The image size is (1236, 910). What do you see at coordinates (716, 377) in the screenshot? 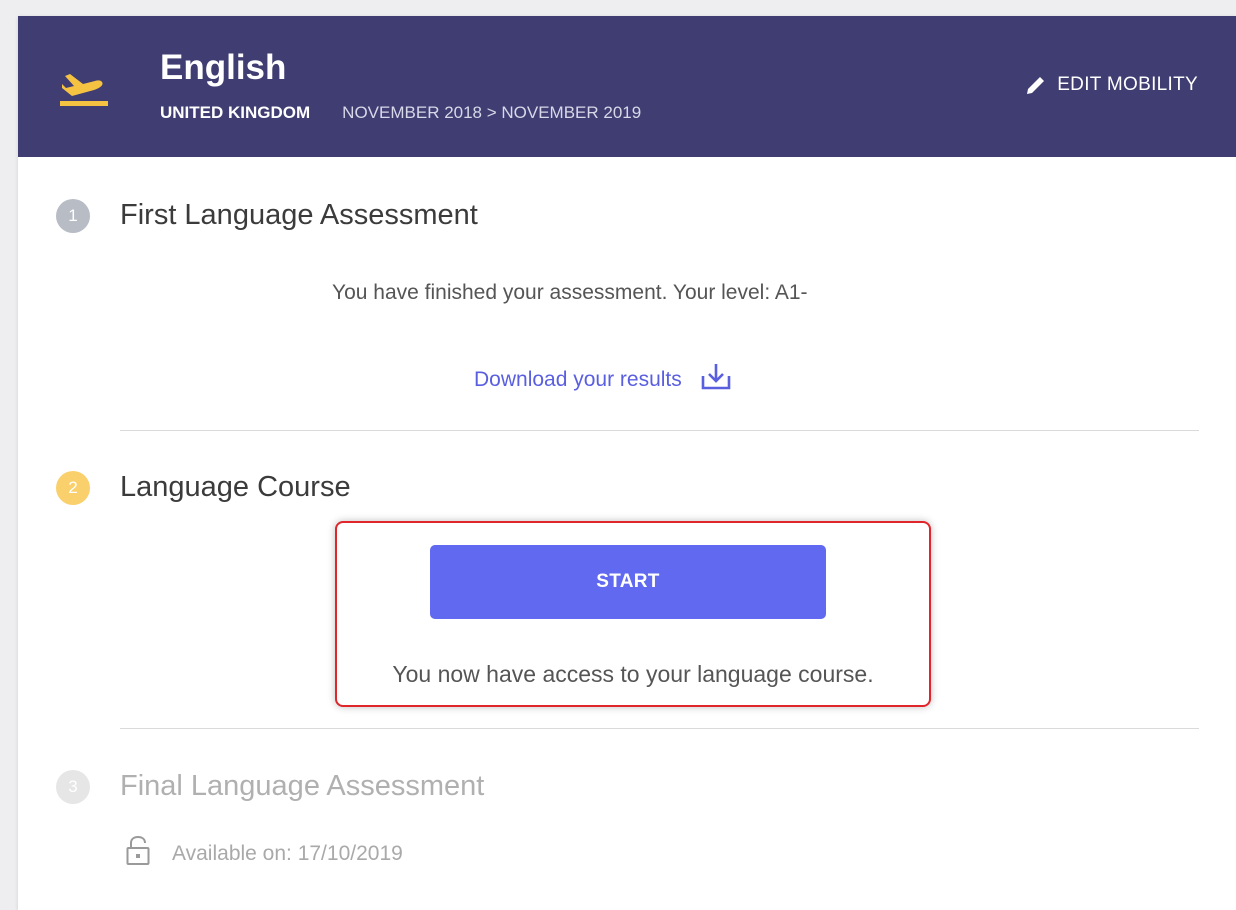
I see `download-icon` at bounding box center [716, 377].